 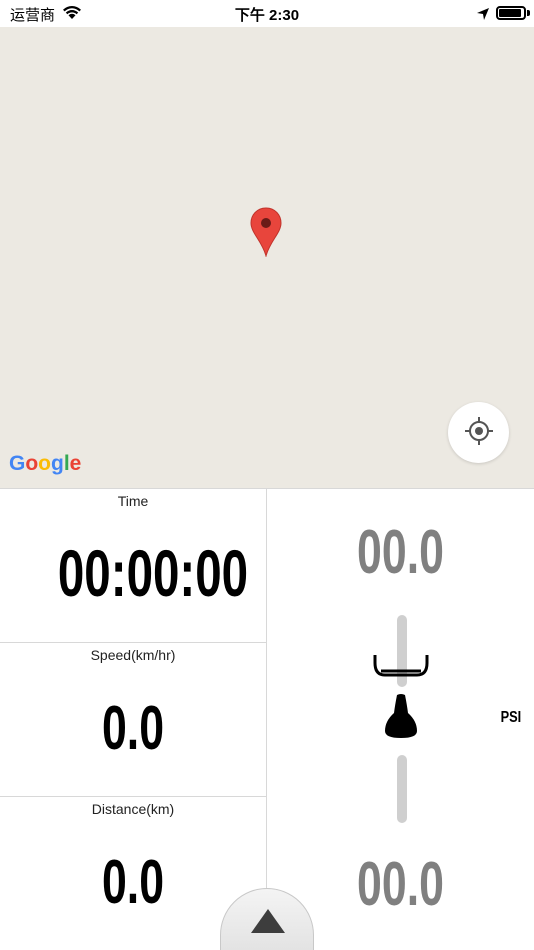 I want to click on speed-cell: Speed(km/hr) 0.0, so click(x=133, y=720).